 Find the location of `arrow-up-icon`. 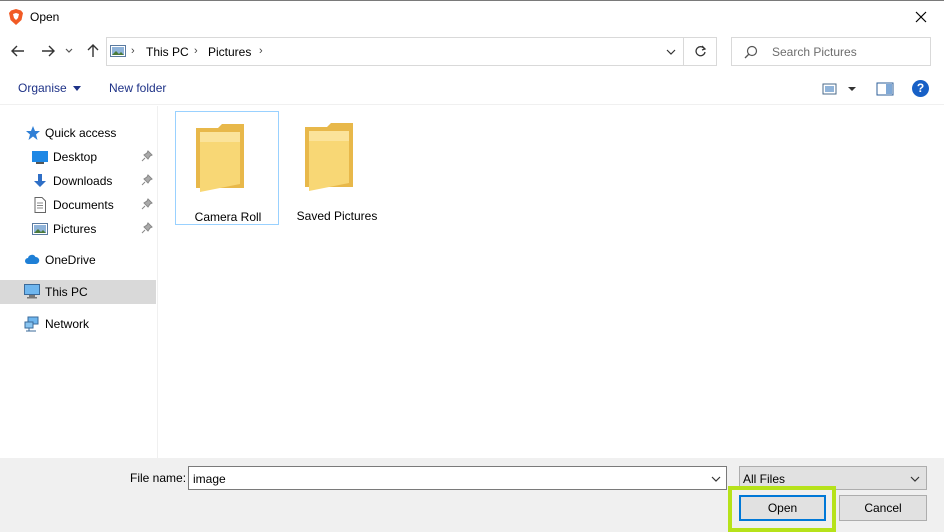

arrow-up-icon is located at coordinates (93, 50).